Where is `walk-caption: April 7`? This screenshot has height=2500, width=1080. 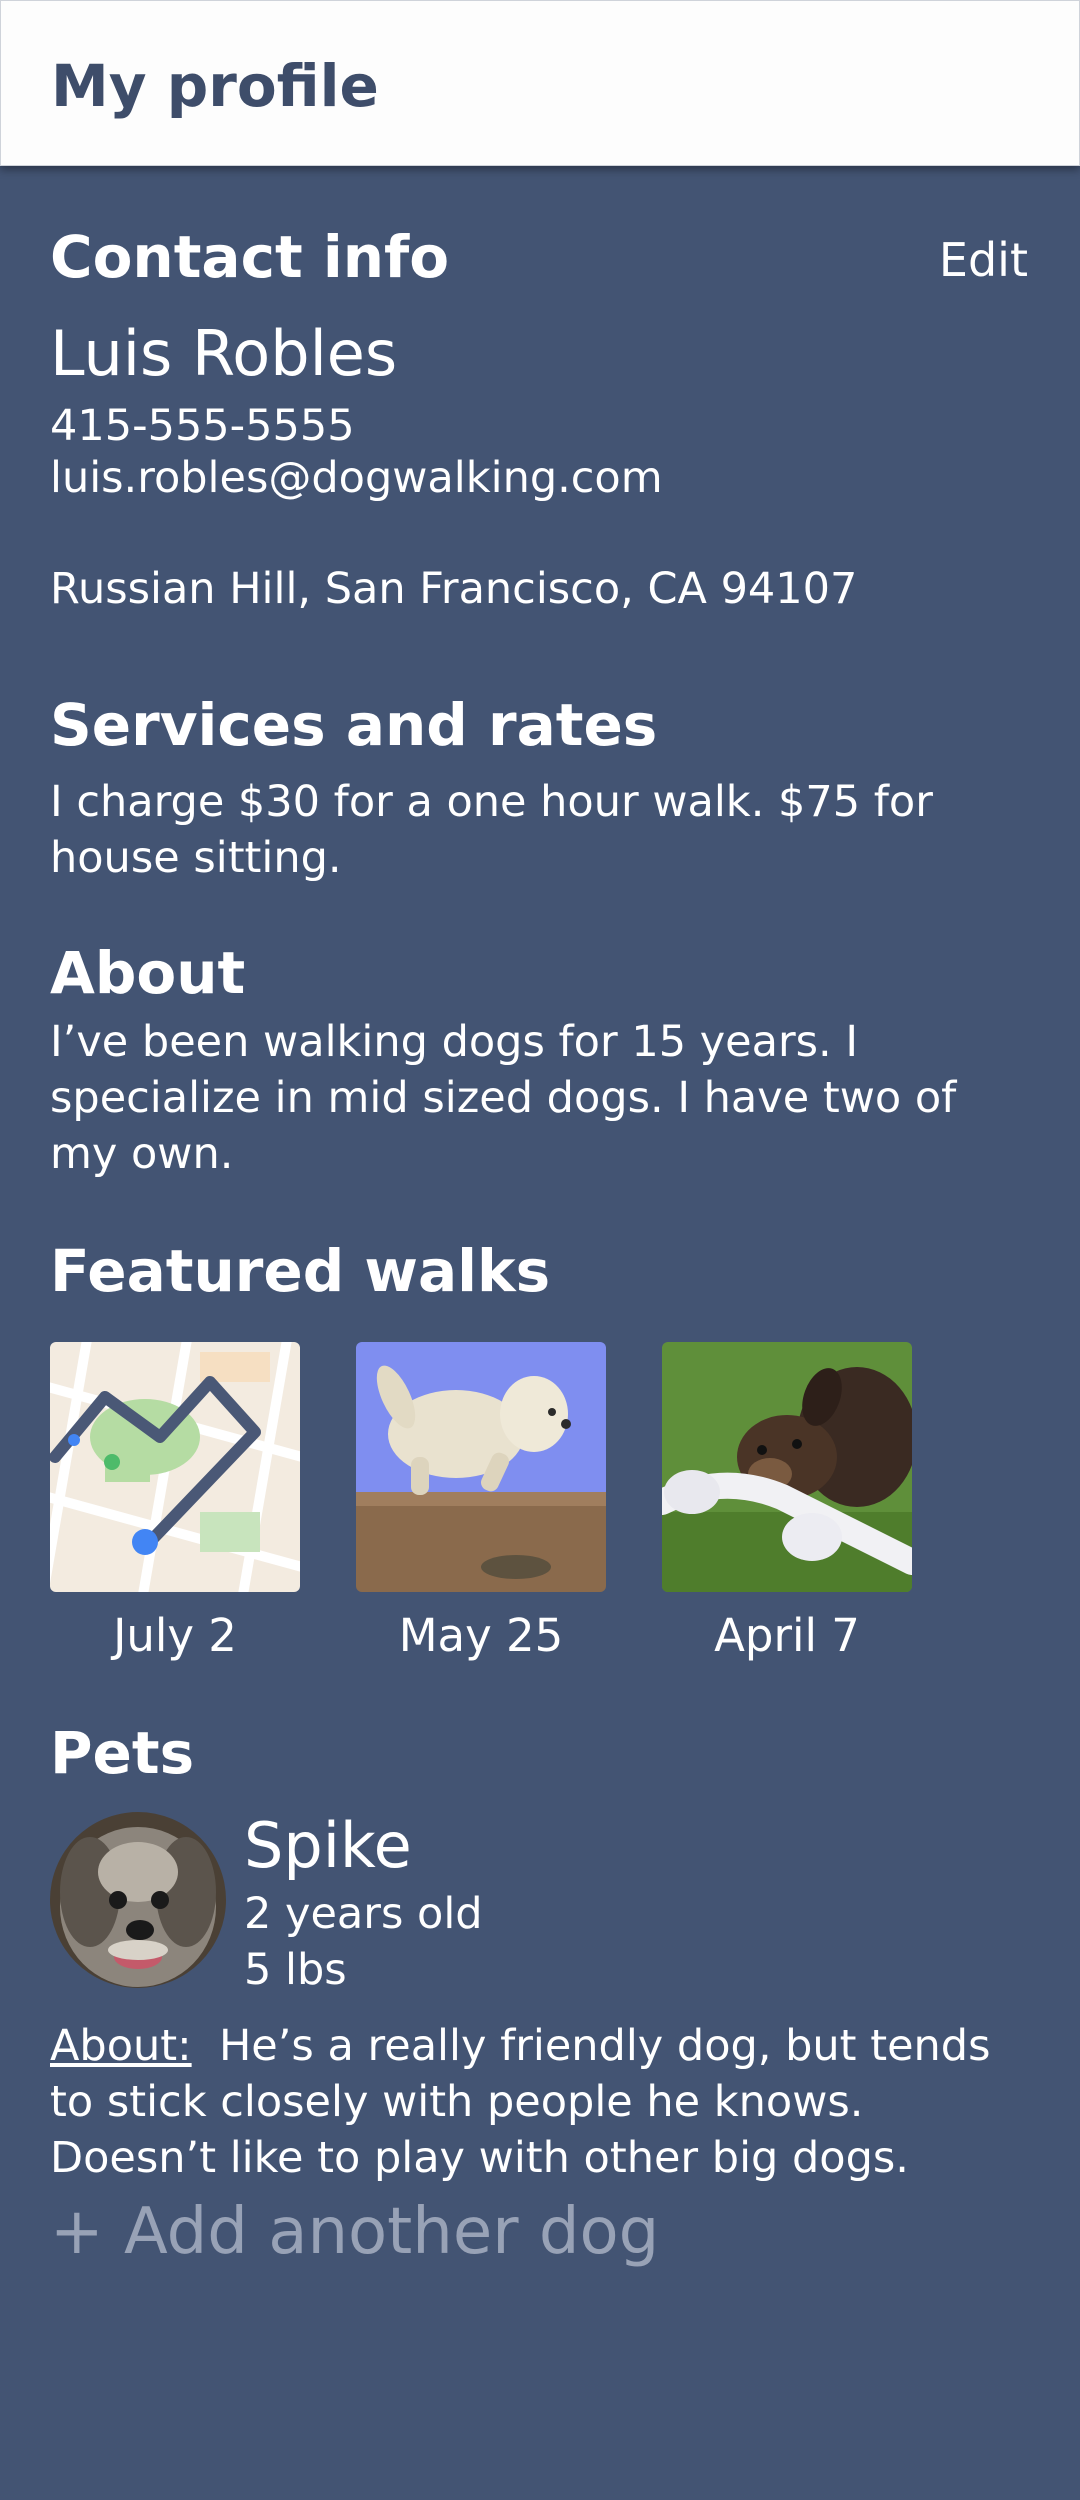
walk-caption: April 7 is located at coordinates (787, 1635).